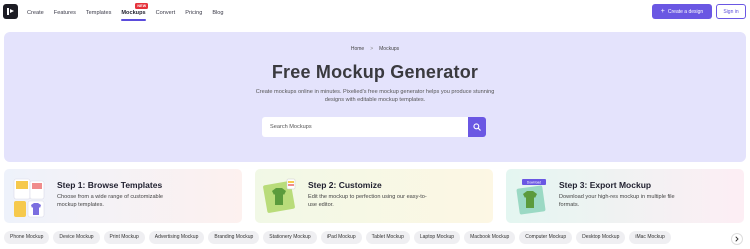 The width and height of the screenshot is (750, 249). What do you see at coordinates (531, 197) in the screenshot?
I see `export-illustration: Download` at bounding box center [531, 197].